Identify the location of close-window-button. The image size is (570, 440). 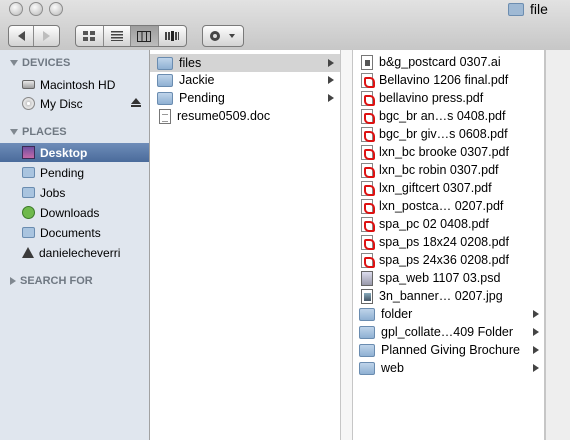
(16, 9).